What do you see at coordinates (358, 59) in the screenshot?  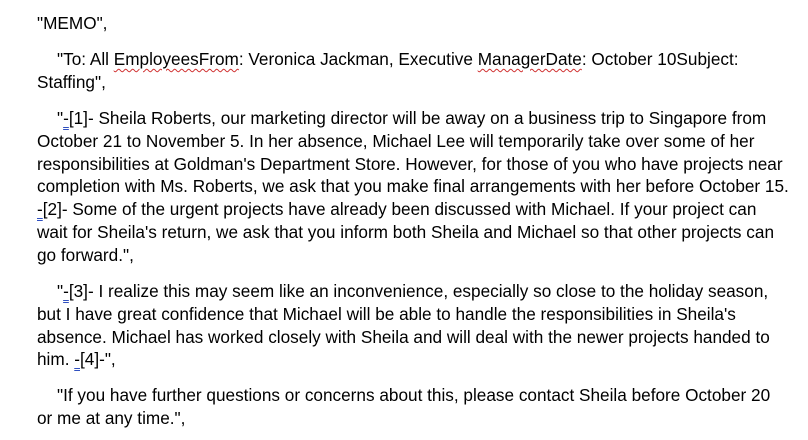 I see `header-text-mid: : Veronica Jackman, Executive` at bounding box center [358, 59].